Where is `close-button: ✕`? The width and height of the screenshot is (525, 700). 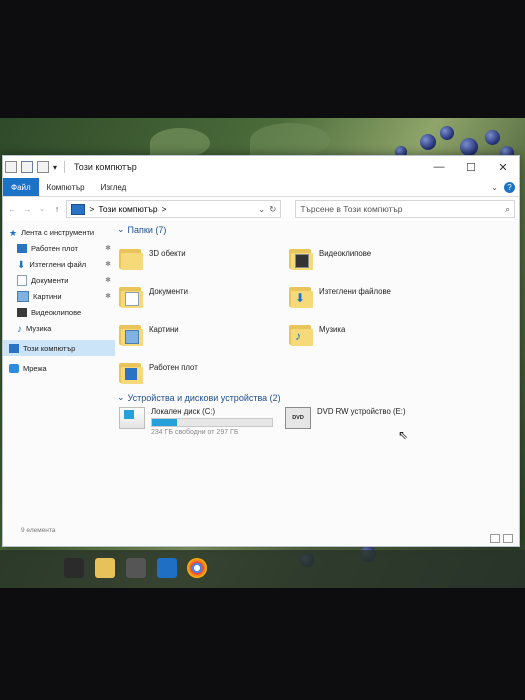 close-button: ✕ is located at coordinates (503, 167).